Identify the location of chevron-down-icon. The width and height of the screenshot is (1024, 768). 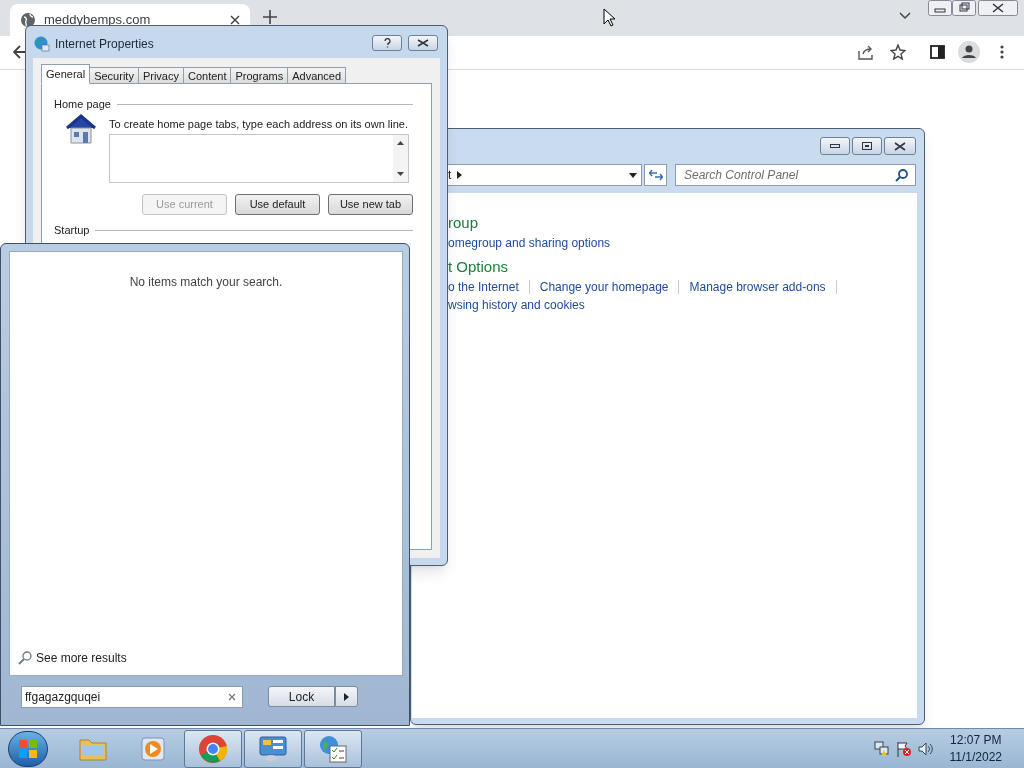
(905, 16).